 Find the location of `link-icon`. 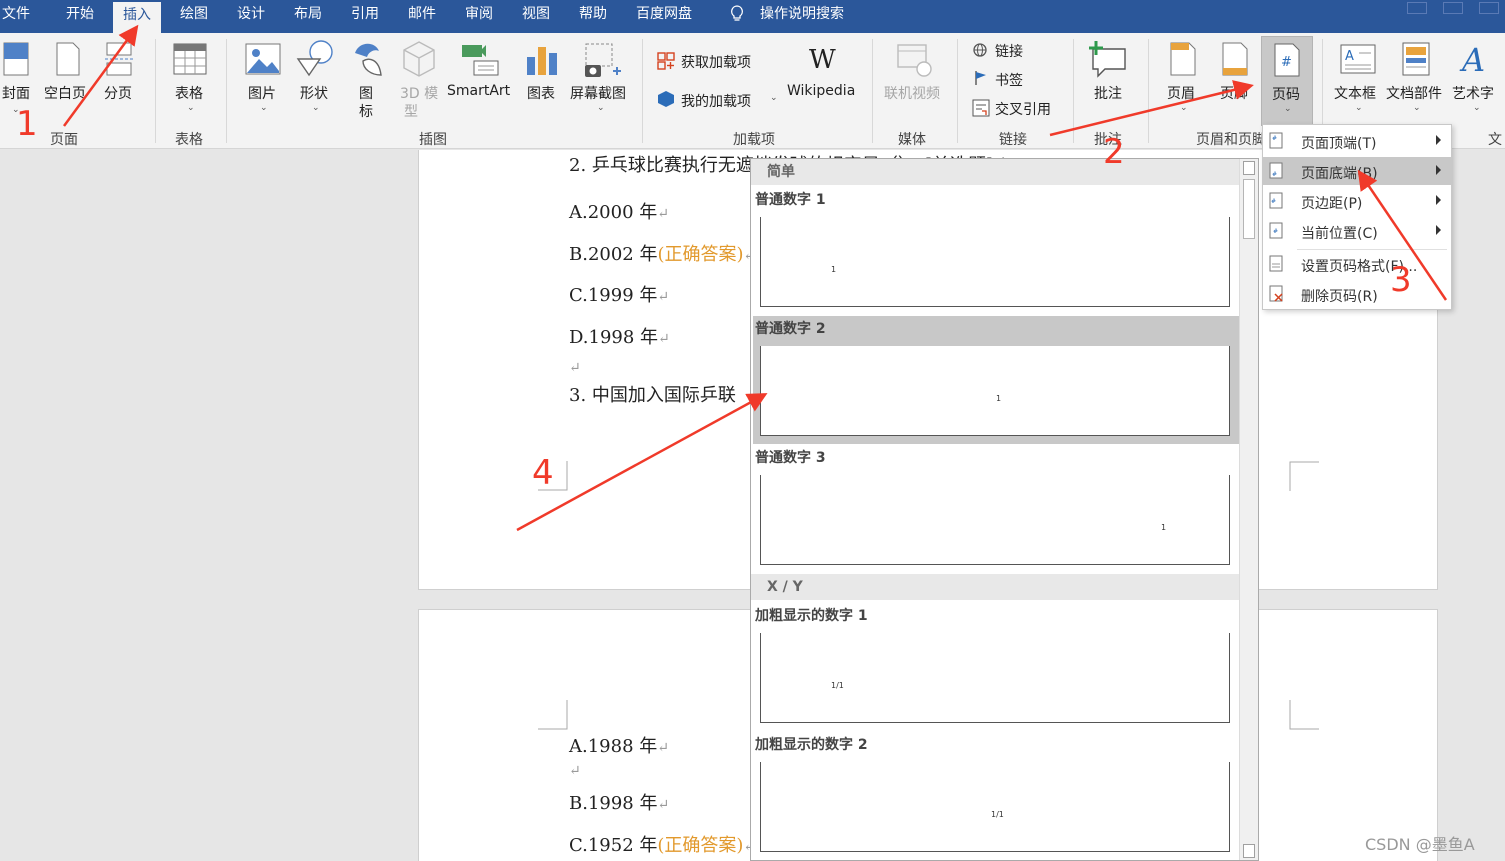

link-icon is located at coordinates (980, 50).